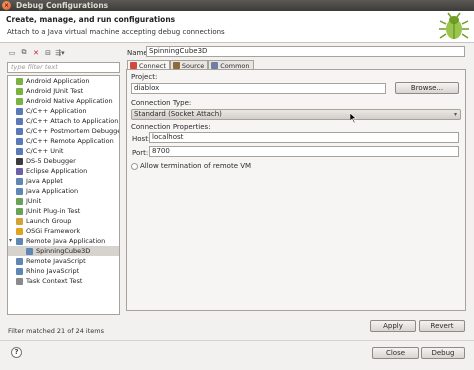 The width and height of the screenshot is (474, 370). What do you see at coordinates (34, 201) in the screenshot?
I see `tree-item-label: JUnit` at bounding box center [34, 201].